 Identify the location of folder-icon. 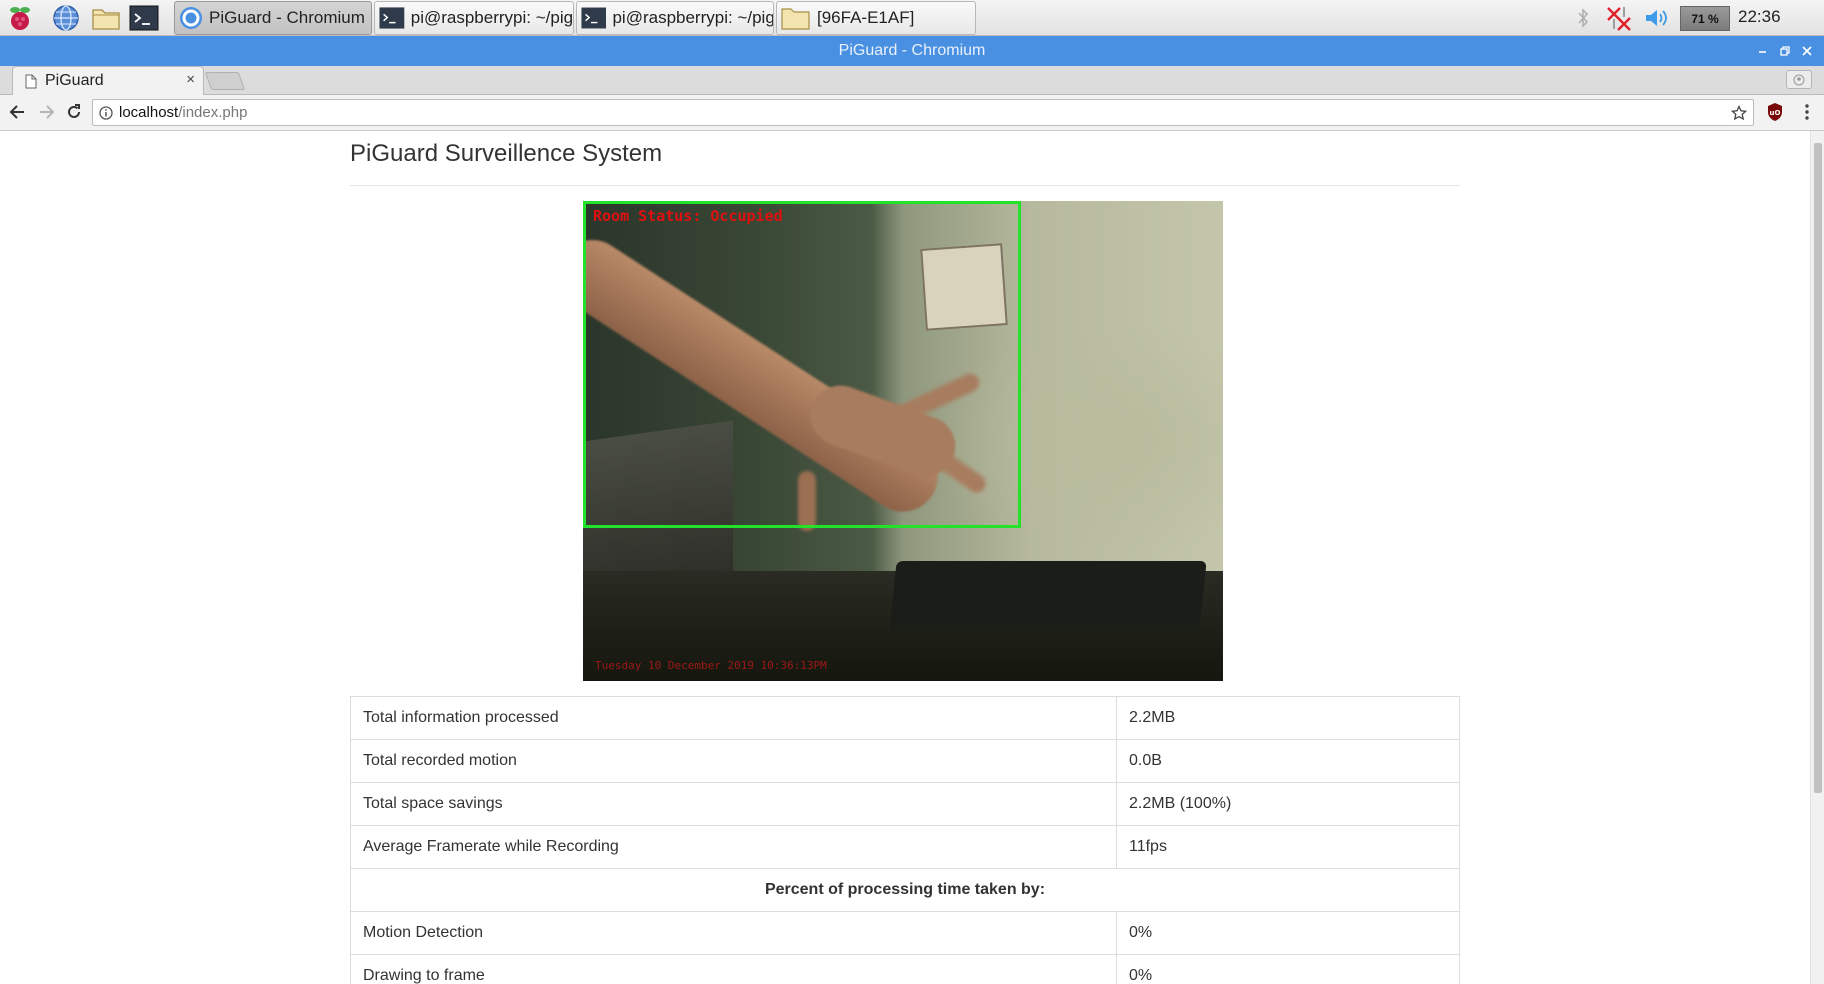
(795, 19).